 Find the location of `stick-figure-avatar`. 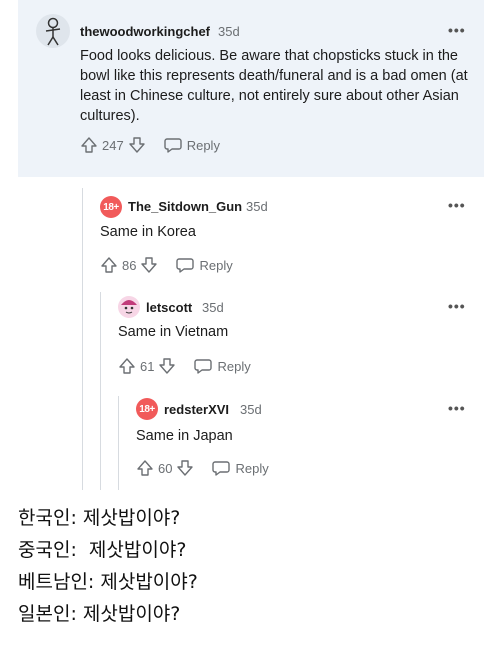

stick-figure-avatar is located at coordinates (53, 31).